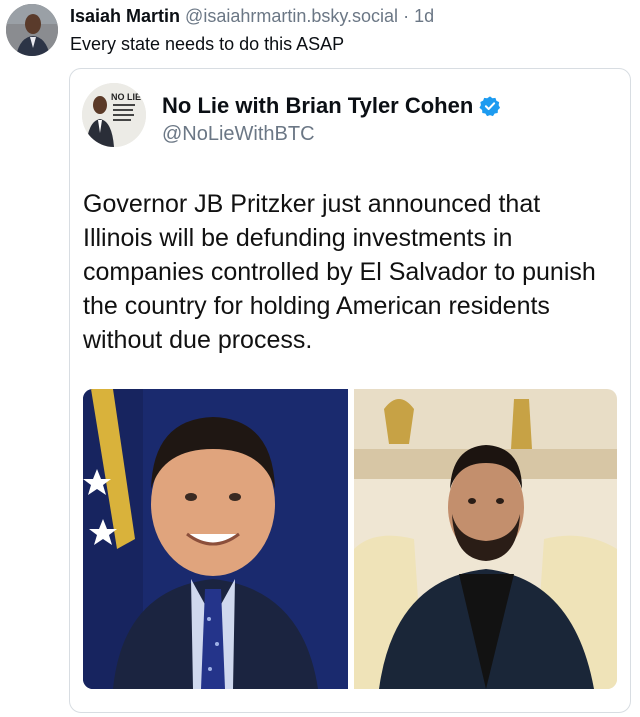 The width and height of the screenshot is (640, 717). What do you see at coordinates (424, 16) in the screenshot?
I see `post-age: 1d` at bounding box center [424, 16].